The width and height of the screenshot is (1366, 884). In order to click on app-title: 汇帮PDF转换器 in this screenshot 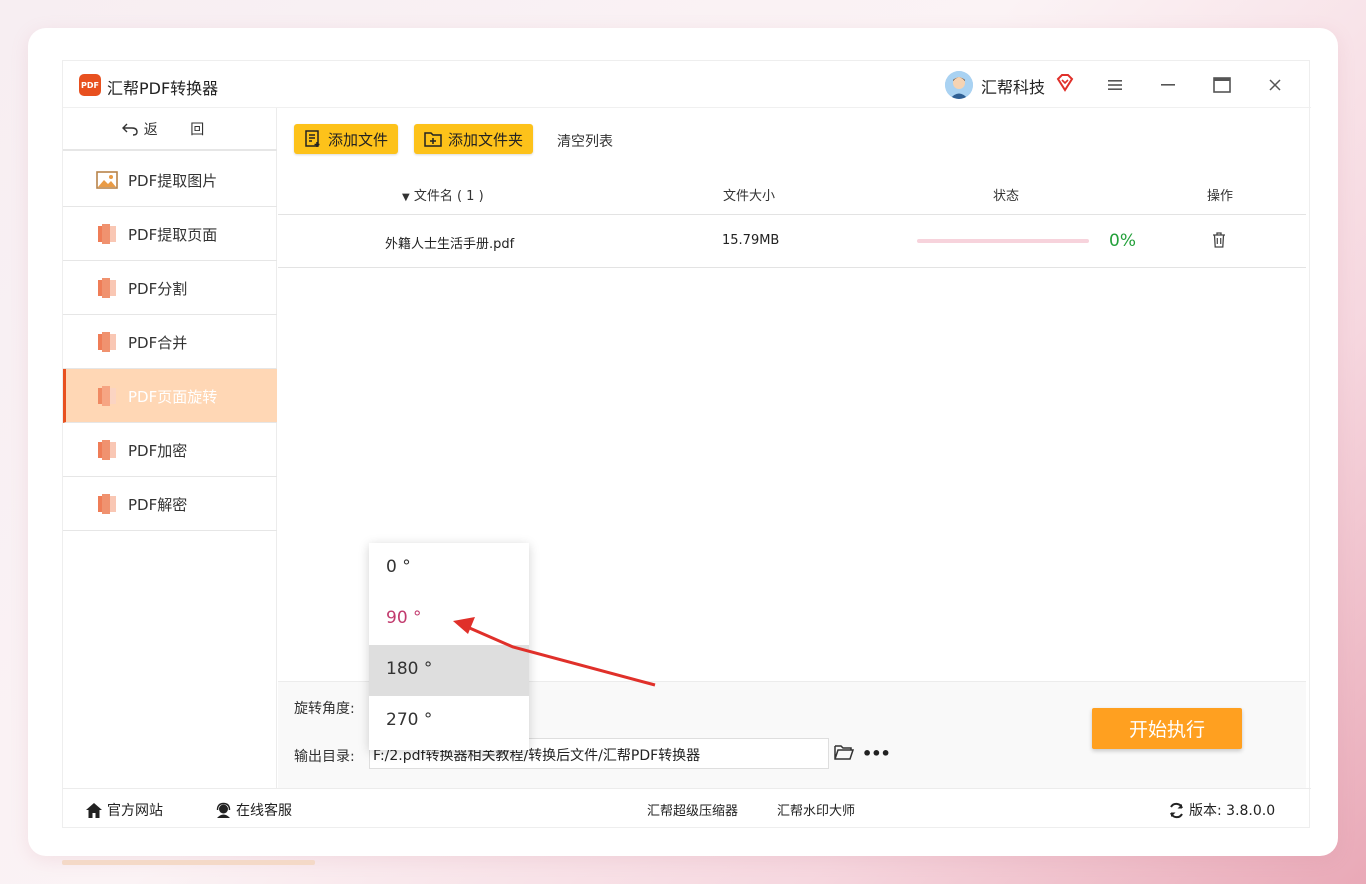, I will do `click(163, 88)`.